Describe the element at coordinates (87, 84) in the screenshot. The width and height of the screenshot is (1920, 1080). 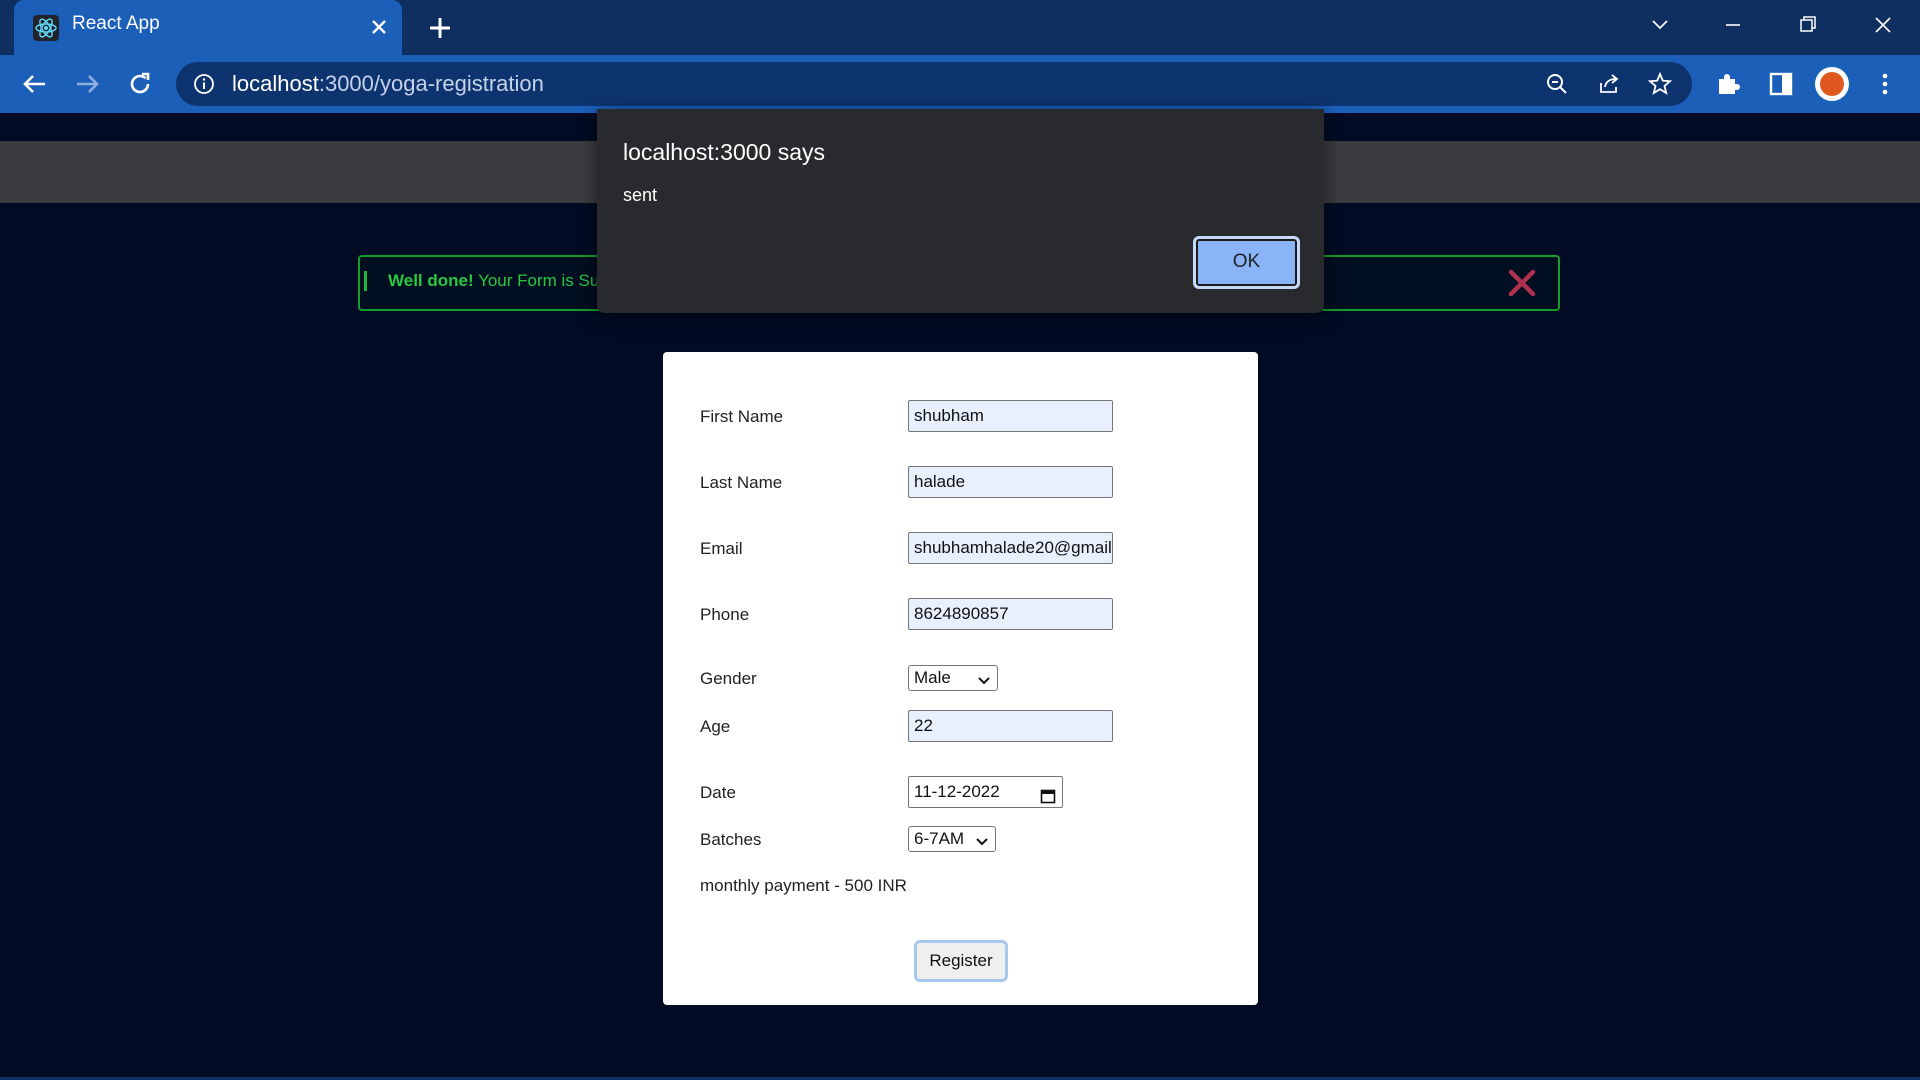
I see `forward-arrow-icon` at that location.